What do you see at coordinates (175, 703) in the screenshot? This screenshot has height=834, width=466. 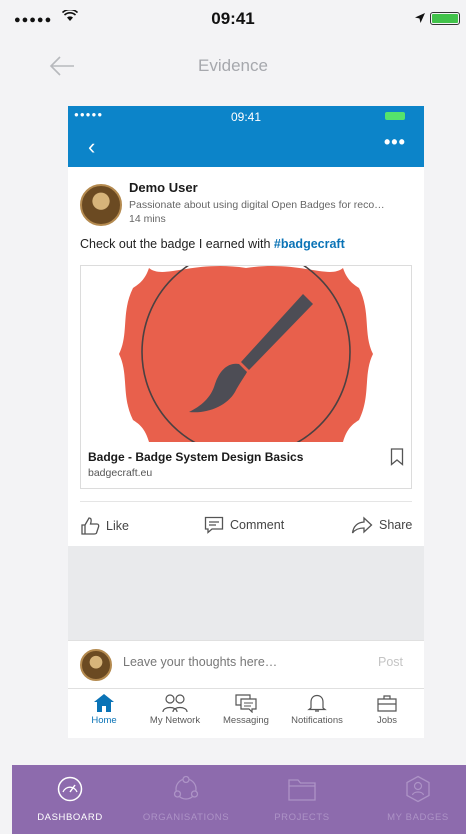 I see `network-icon` at bounding box center [175, 703].